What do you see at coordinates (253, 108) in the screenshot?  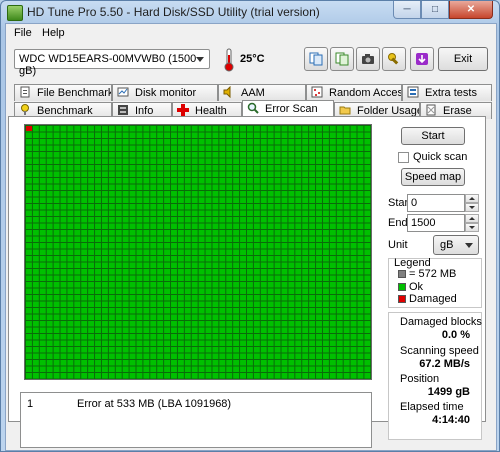 I see `magnifier-icon` at bounding box center [253, 108].